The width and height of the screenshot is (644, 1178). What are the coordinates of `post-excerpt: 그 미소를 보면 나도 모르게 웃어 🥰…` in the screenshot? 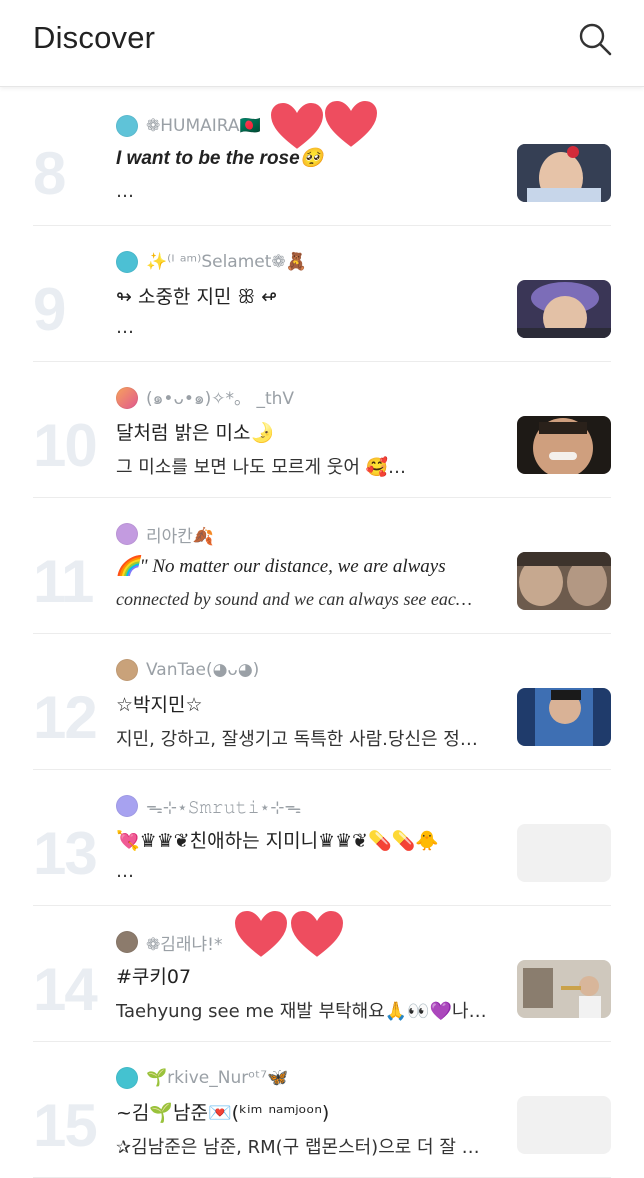 It's located at (261, 467).